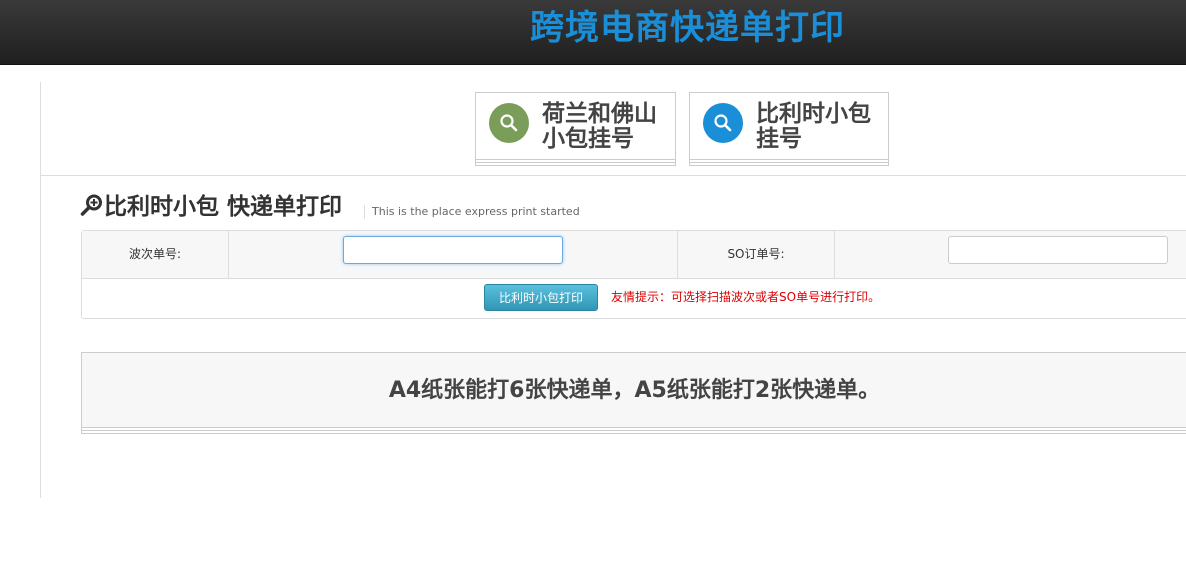  I want to click on nav-button-belgium: 比利时小包 挂号, so click(789, 126).